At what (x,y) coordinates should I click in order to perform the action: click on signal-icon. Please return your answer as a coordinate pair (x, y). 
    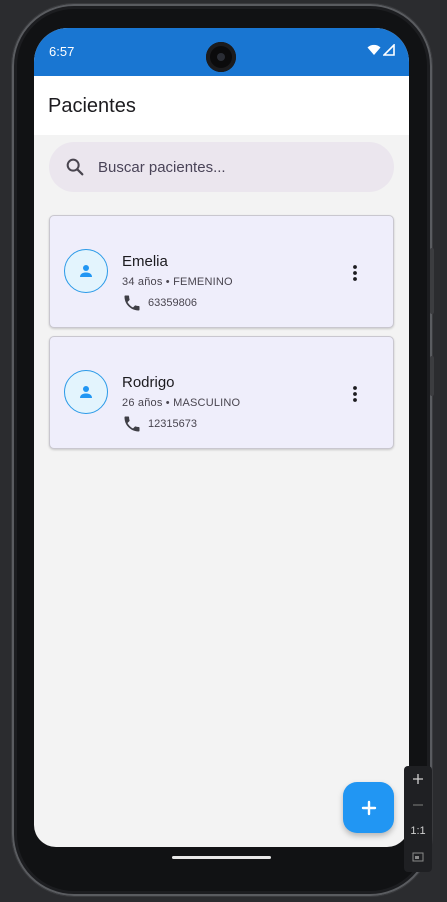
    Looking at the image, I should click on (389, 50).